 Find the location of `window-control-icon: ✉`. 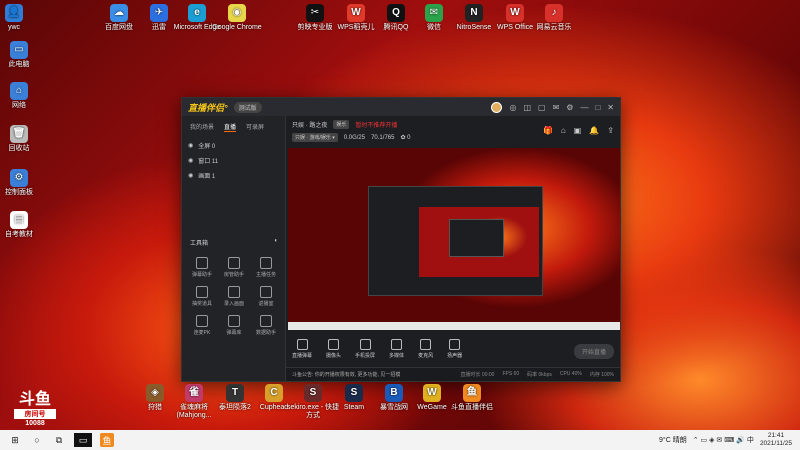

window-control-icon: ✉ is located at coordinates (556, 107).